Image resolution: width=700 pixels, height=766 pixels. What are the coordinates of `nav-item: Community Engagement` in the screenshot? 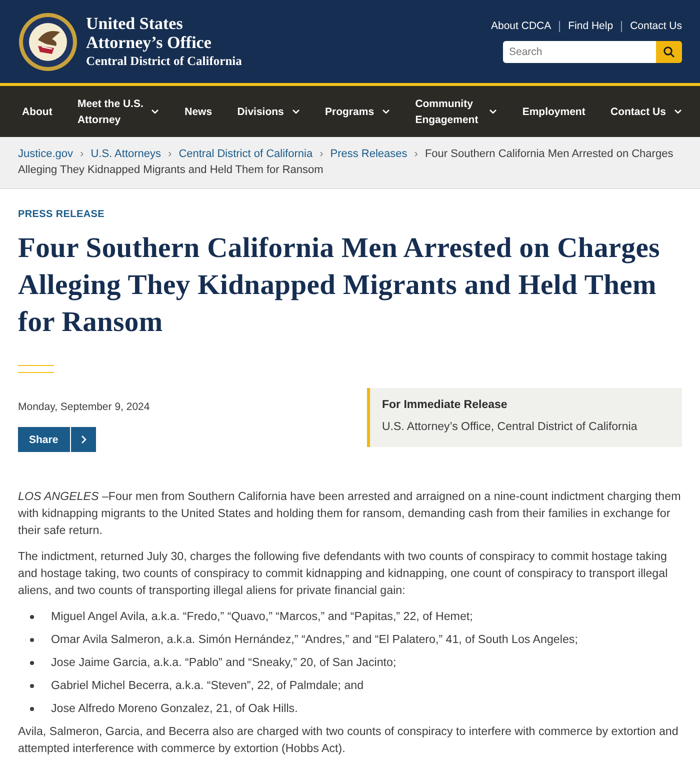 It's located at (456, 112).